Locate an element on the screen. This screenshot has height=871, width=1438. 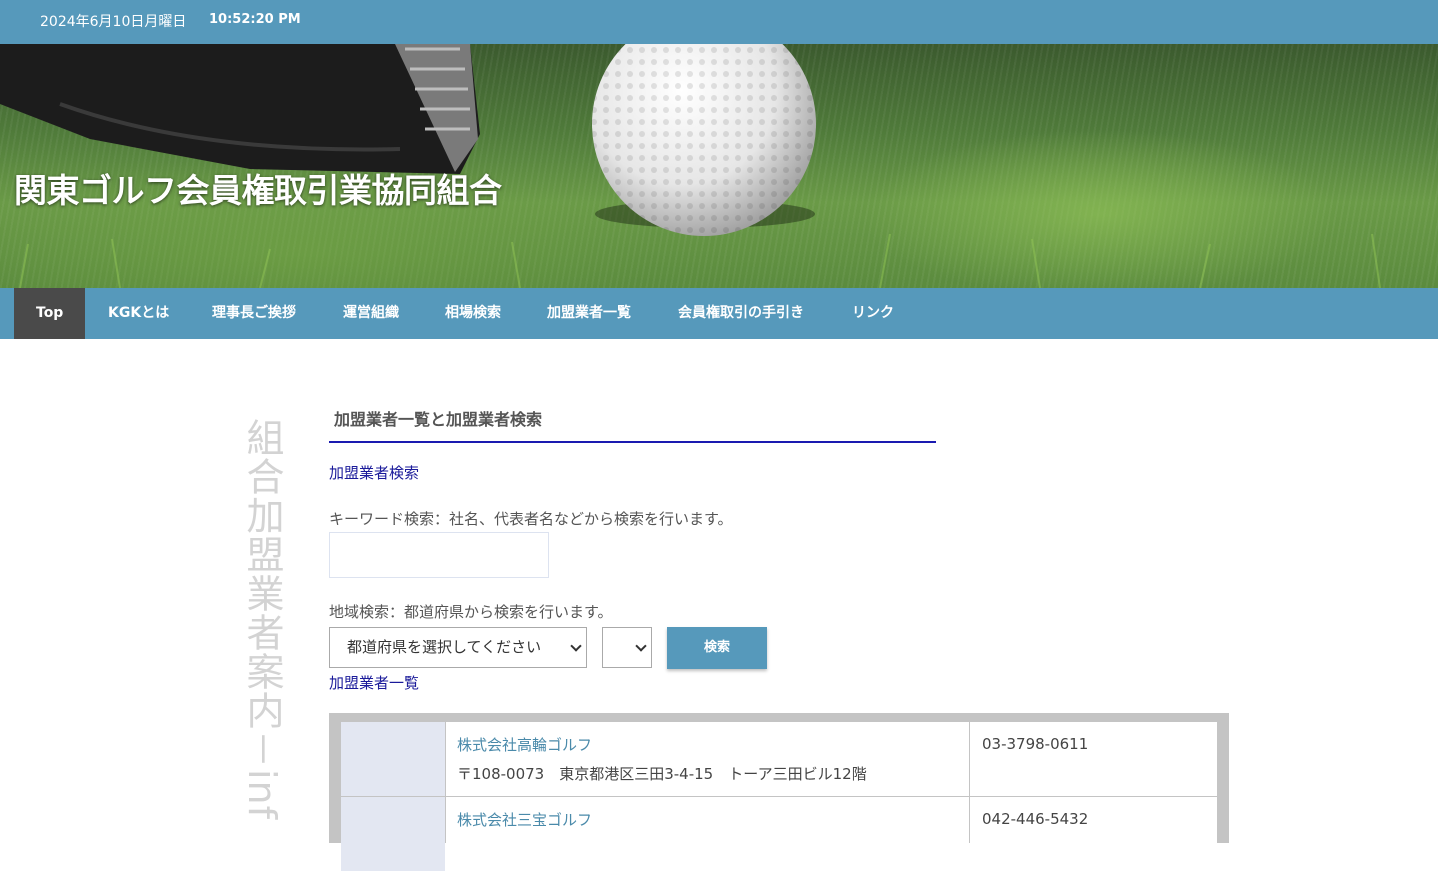
member-name-link: 株式会社高輪ゴルフ is located at coordinates (524, 744).